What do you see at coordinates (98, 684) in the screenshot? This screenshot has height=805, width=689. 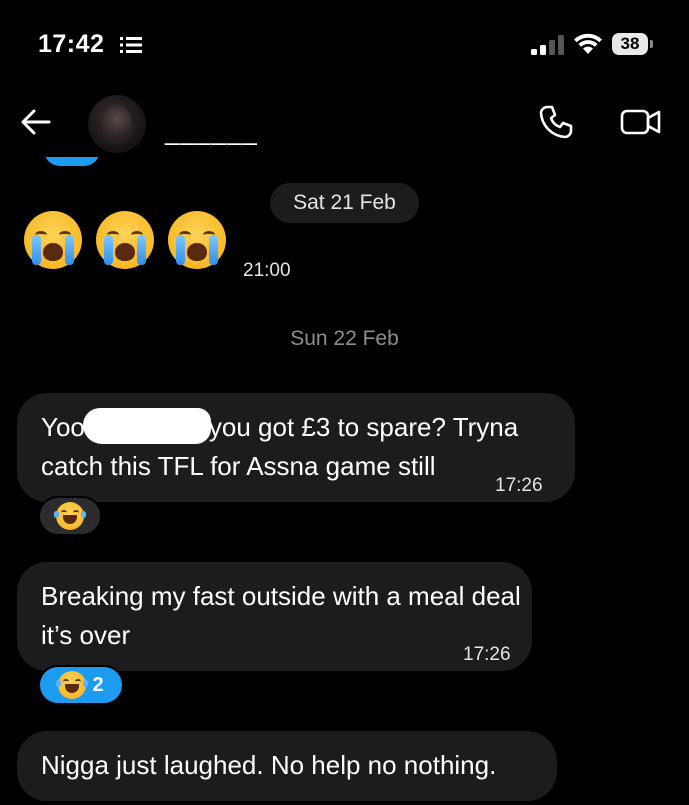 I see `reaction-count: 2` at bounding box center [98, 684].